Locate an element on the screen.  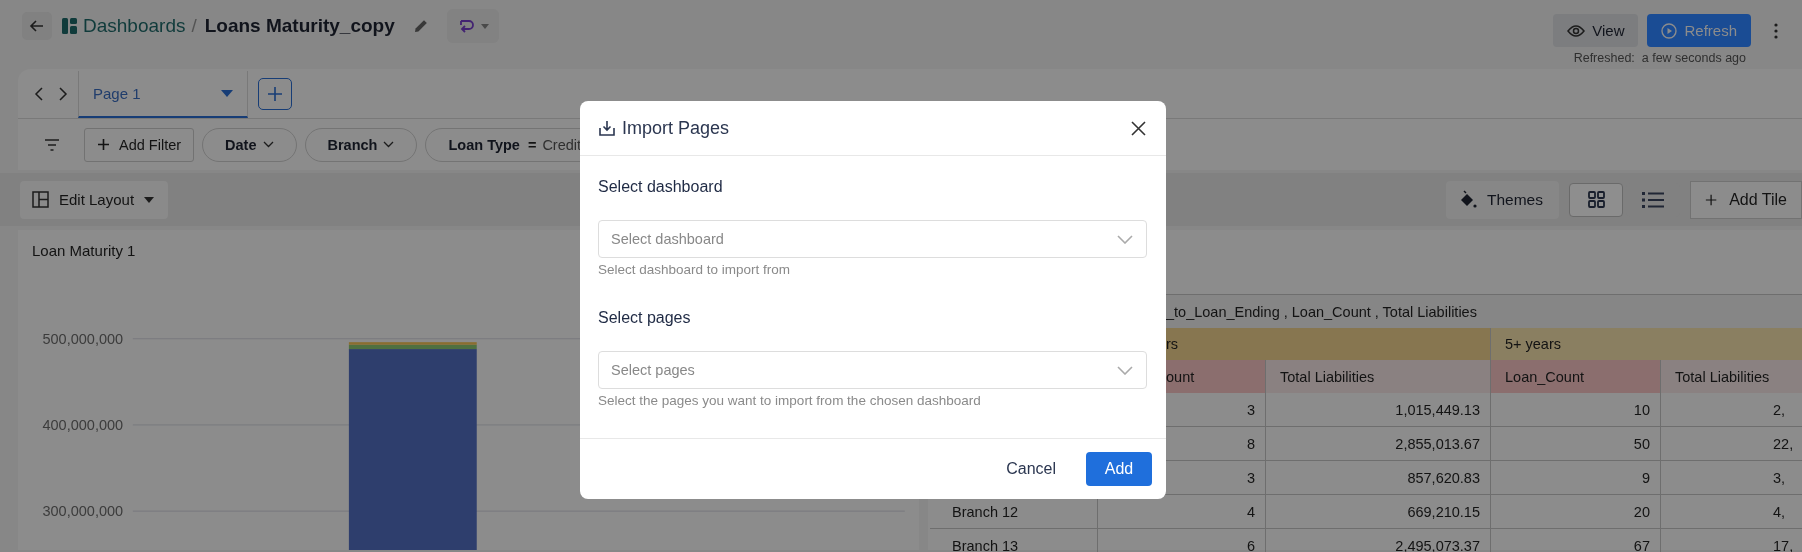
table-cell: 1,015,449.13 is located at coordinates (1378, 410).